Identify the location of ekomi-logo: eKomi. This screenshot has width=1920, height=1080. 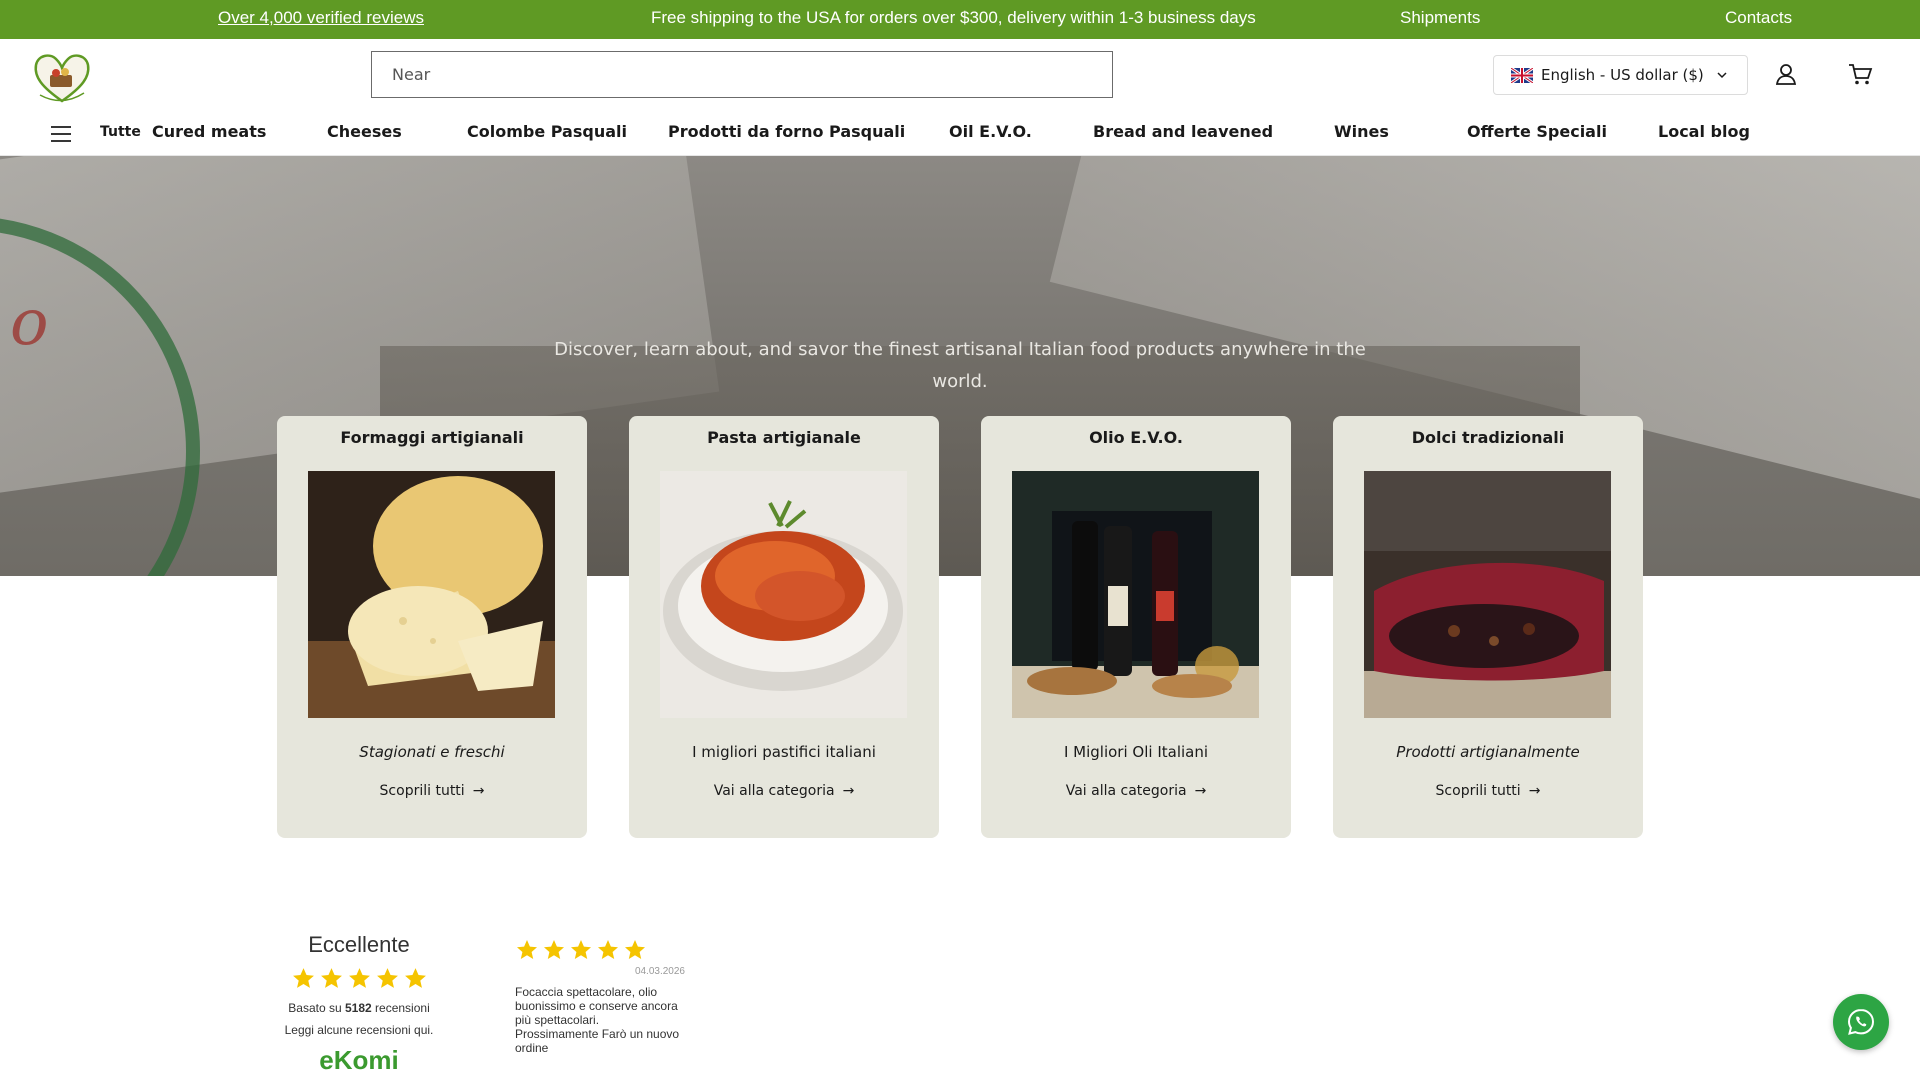
(359, 1060).